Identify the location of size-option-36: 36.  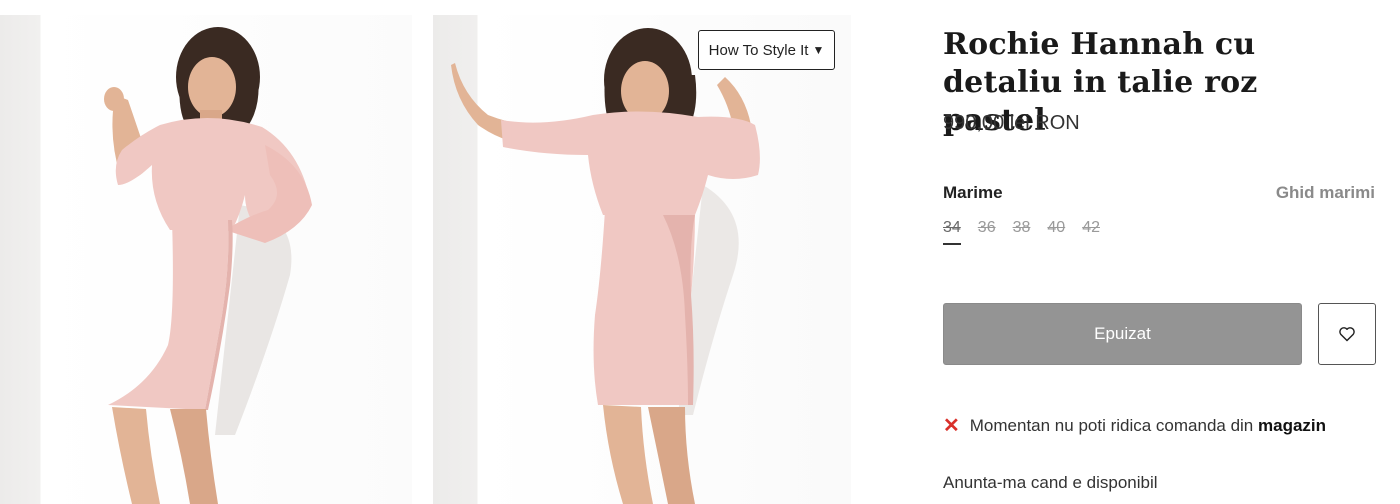
(987, 231).